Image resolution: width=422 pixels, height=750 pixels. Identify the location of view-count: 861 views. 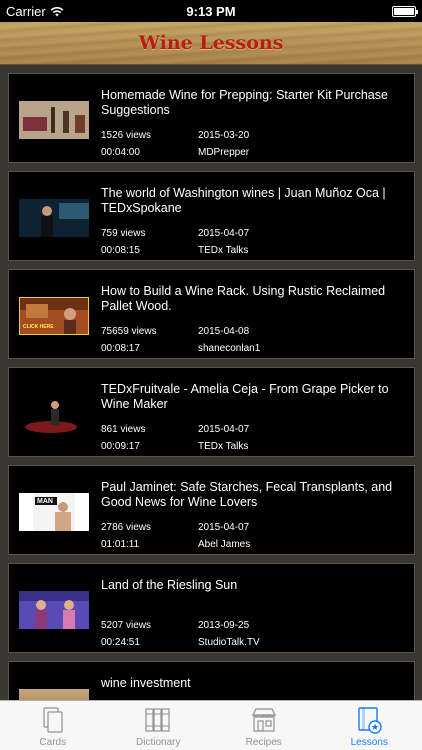
(123, 429).